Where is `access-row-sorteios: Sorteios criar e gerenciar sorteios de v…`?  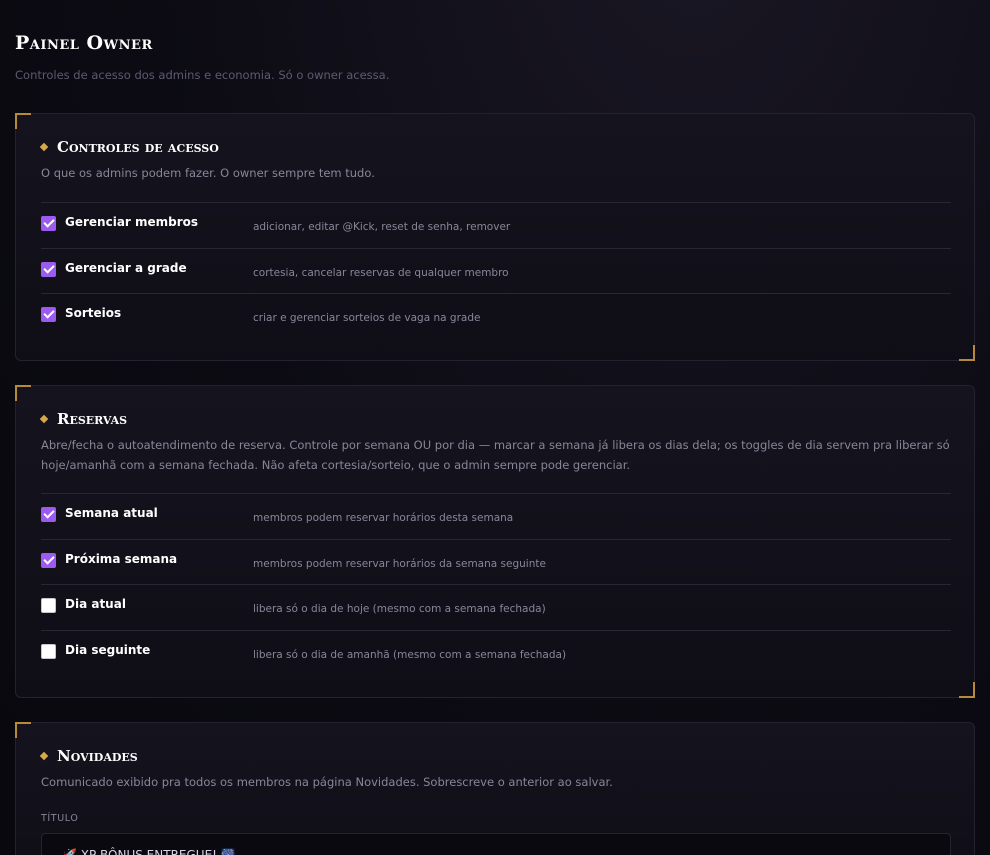
access-row-sorteios: Sorteios criar e gerenciar sorteios de v… is located at coordinates (496, 316).